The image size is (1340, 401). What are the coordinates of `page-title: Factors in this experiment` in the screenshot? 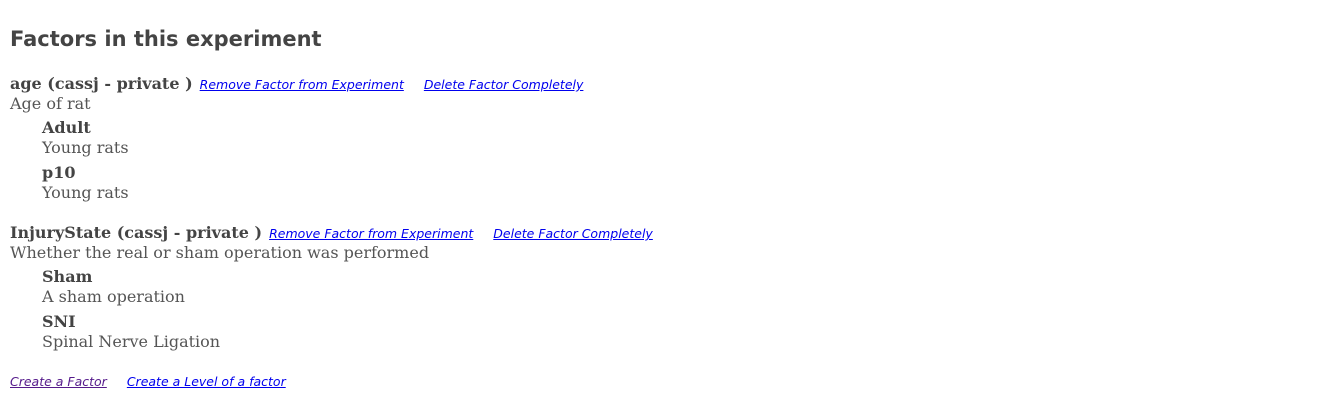 It's located at (166, 39).